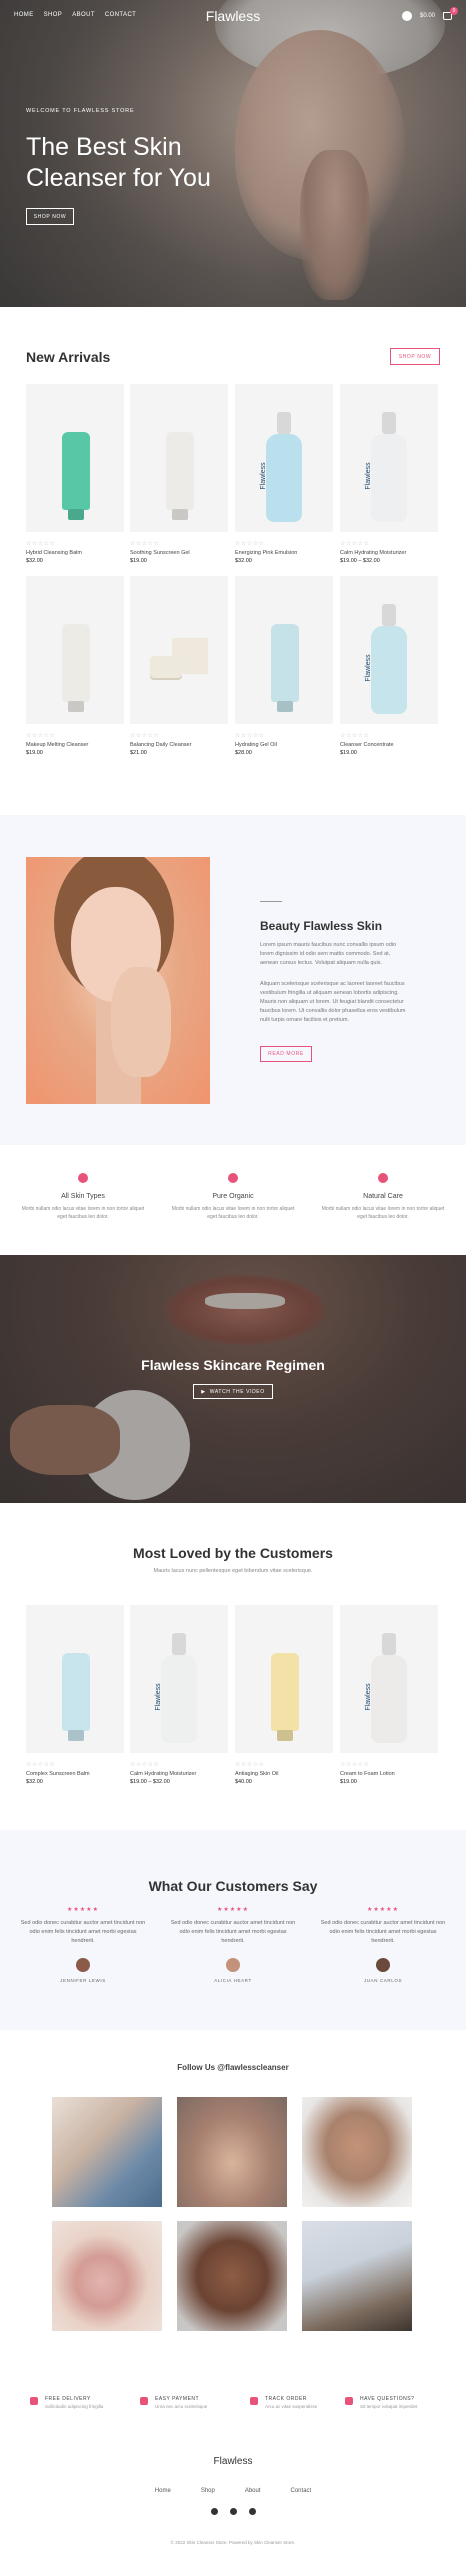 The width and height of the screenshot is (466, 2560). I want to click on product-card: ☆☆☆☆☆ Balancing Daily Cleanser $21.00, so click(179, 666).